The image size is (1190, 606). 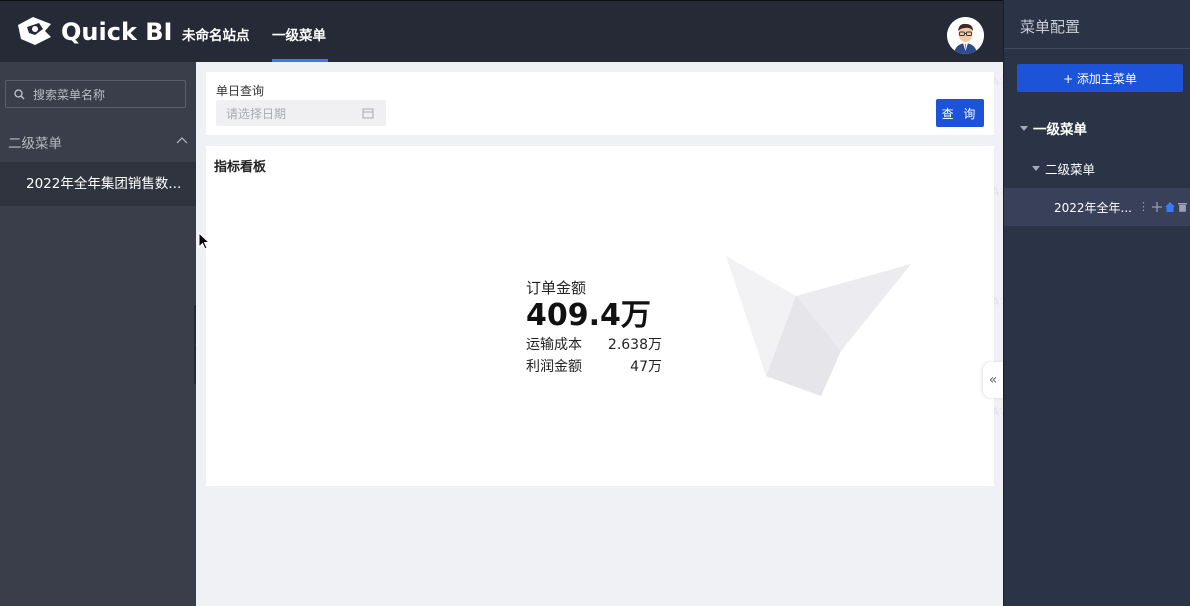 I want to click on query-button: 查 询, so click(x=960, y=113).